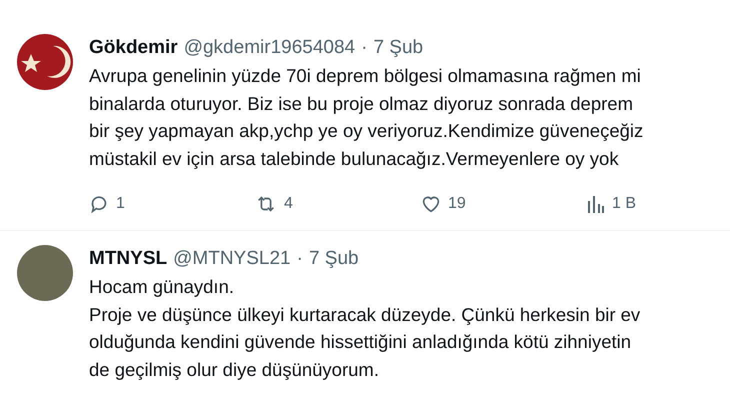 This screenshot has height=420, width=730. What do you see at coordinates (596, 204) in the screenshot?
I see `bar-chart-icon` at bounding box center [596, 204].